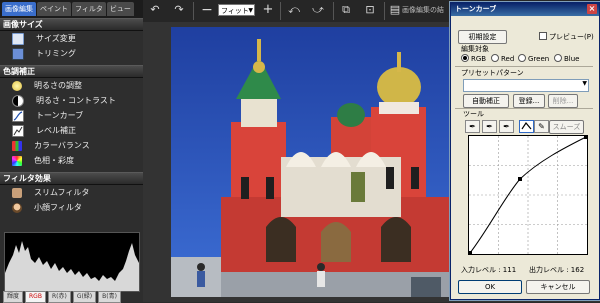  Describe the element at coordinates (423, 10) in the screenshot. I see `toolbar-title-text: 画像編集の結` at that location.